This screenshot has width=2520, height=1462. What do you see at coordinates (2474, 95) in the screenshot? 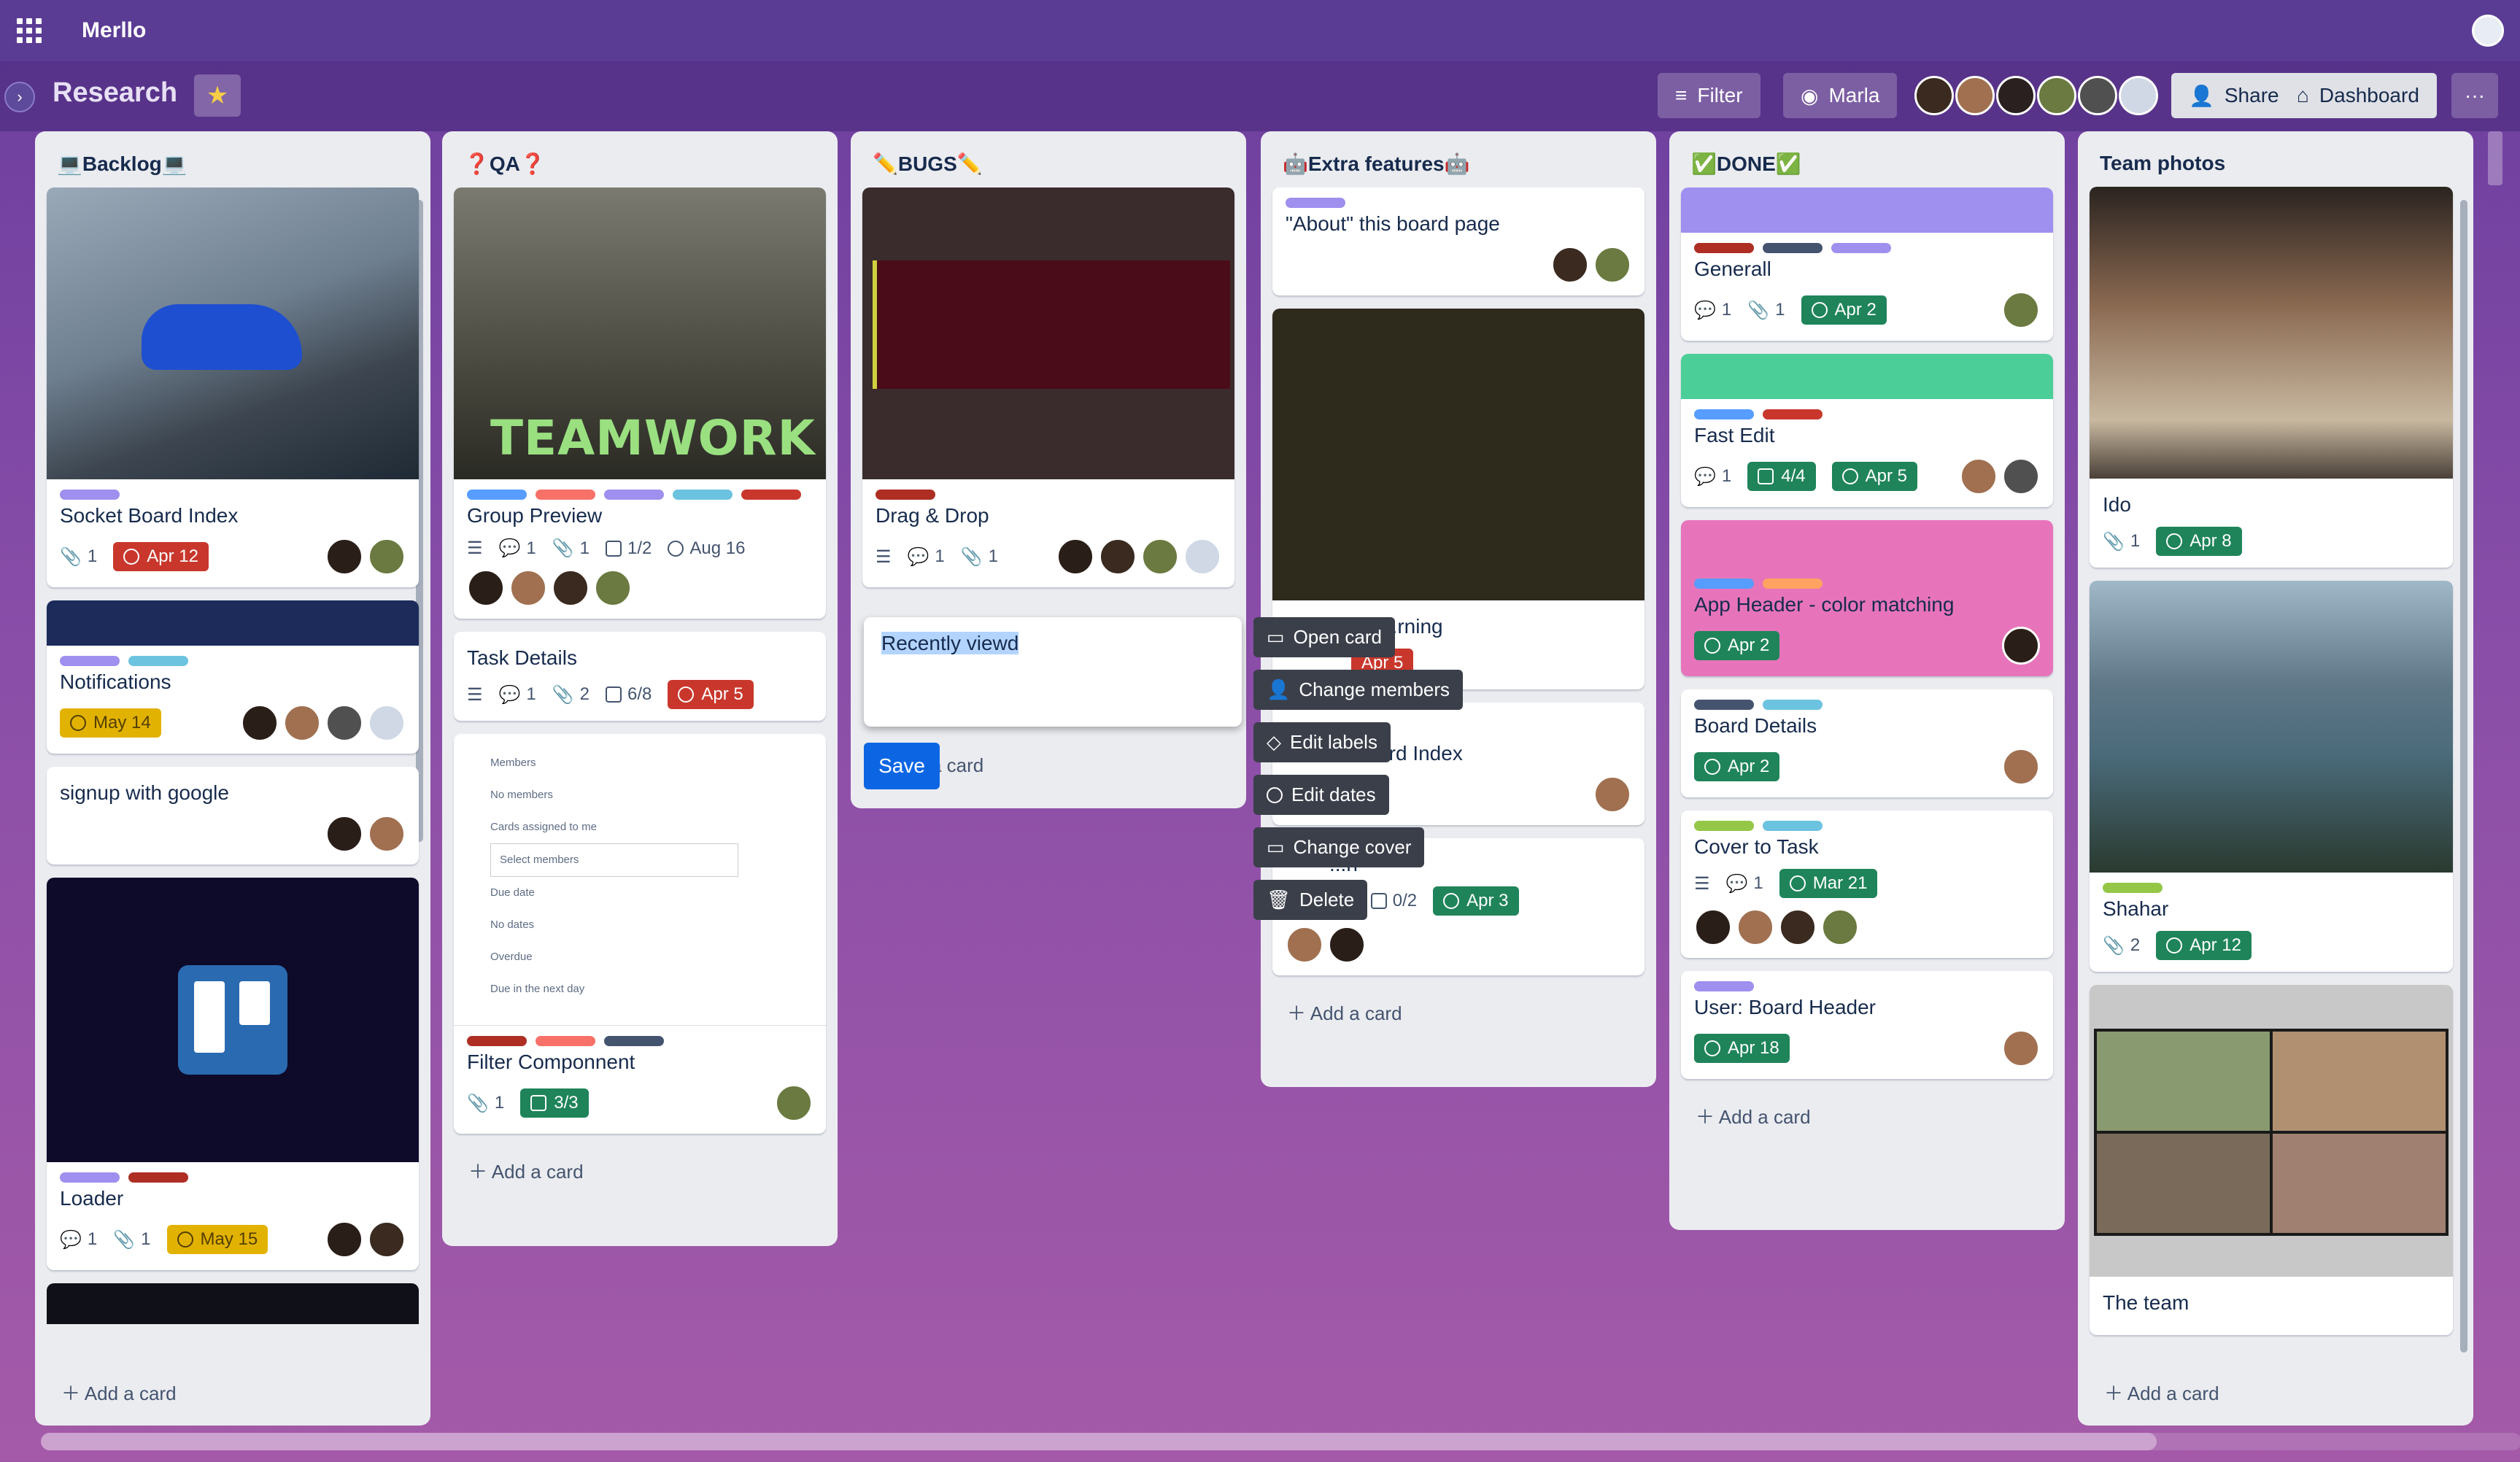
I see `more-menu-button: ···` at bounding box center [2474, 95].